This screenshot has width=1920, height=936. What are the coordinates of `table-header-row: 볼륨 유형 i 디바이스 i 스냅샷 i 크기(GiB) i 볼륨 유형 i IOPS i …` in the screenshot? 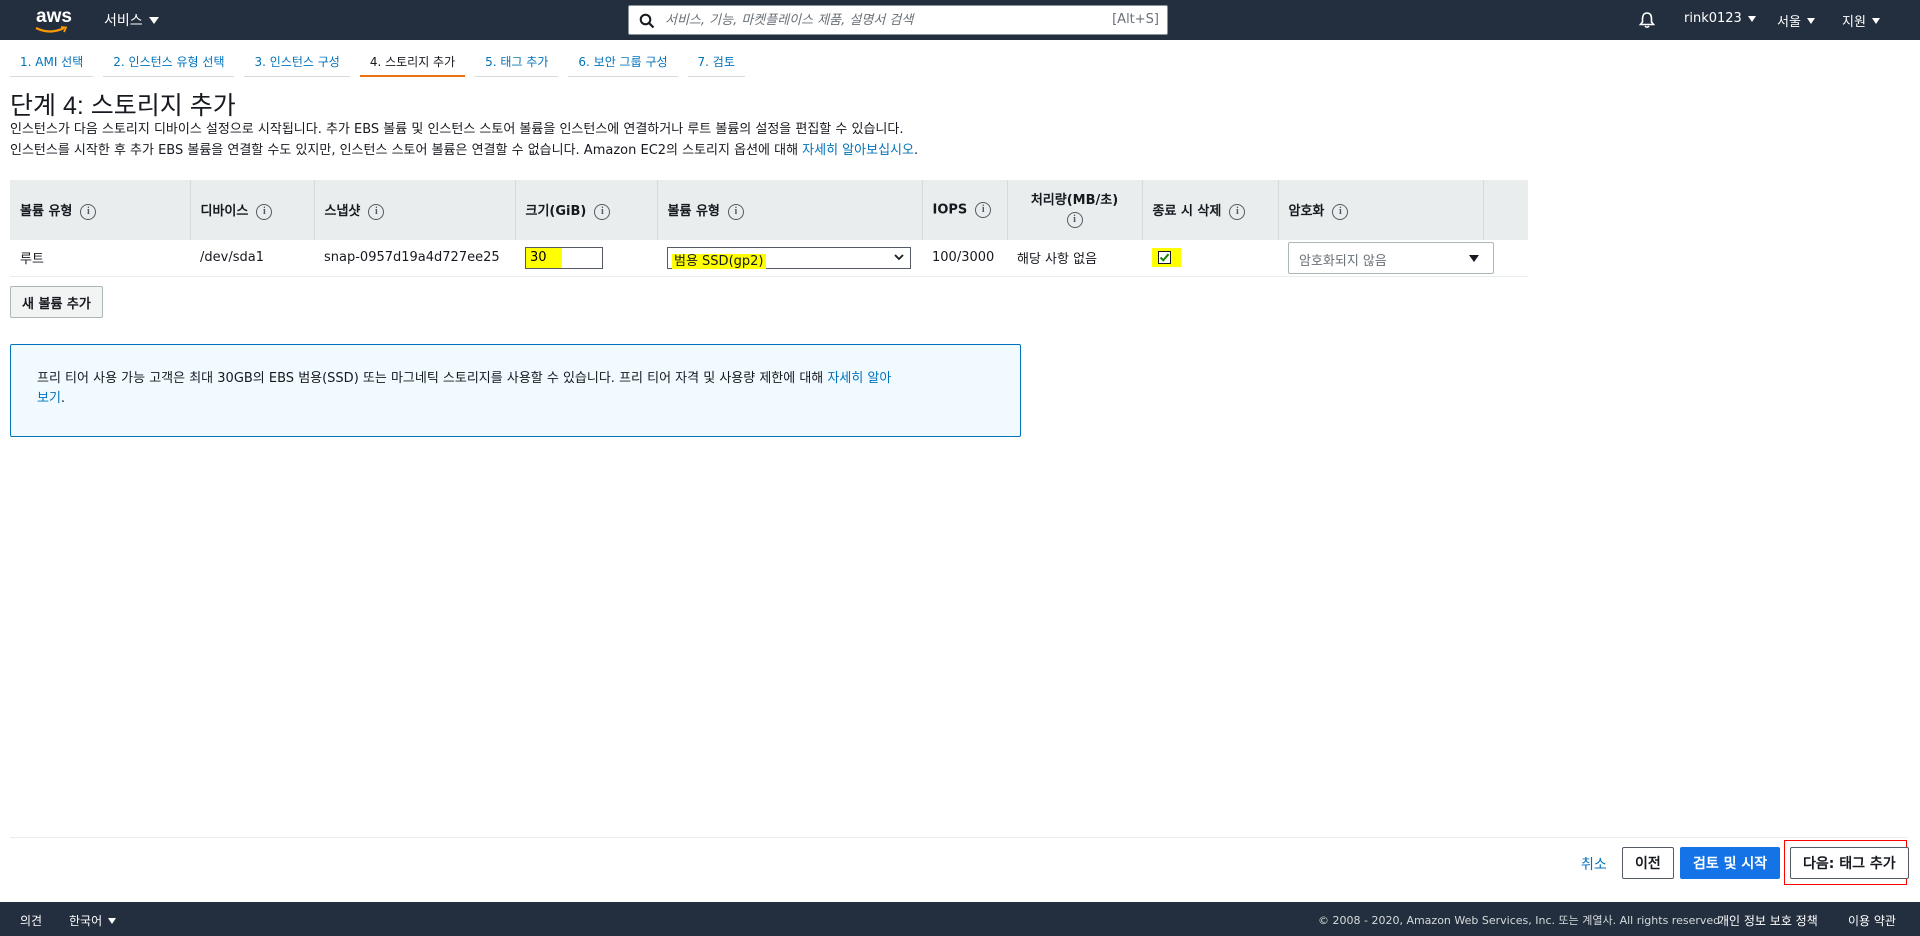 It's located at (769, 210).